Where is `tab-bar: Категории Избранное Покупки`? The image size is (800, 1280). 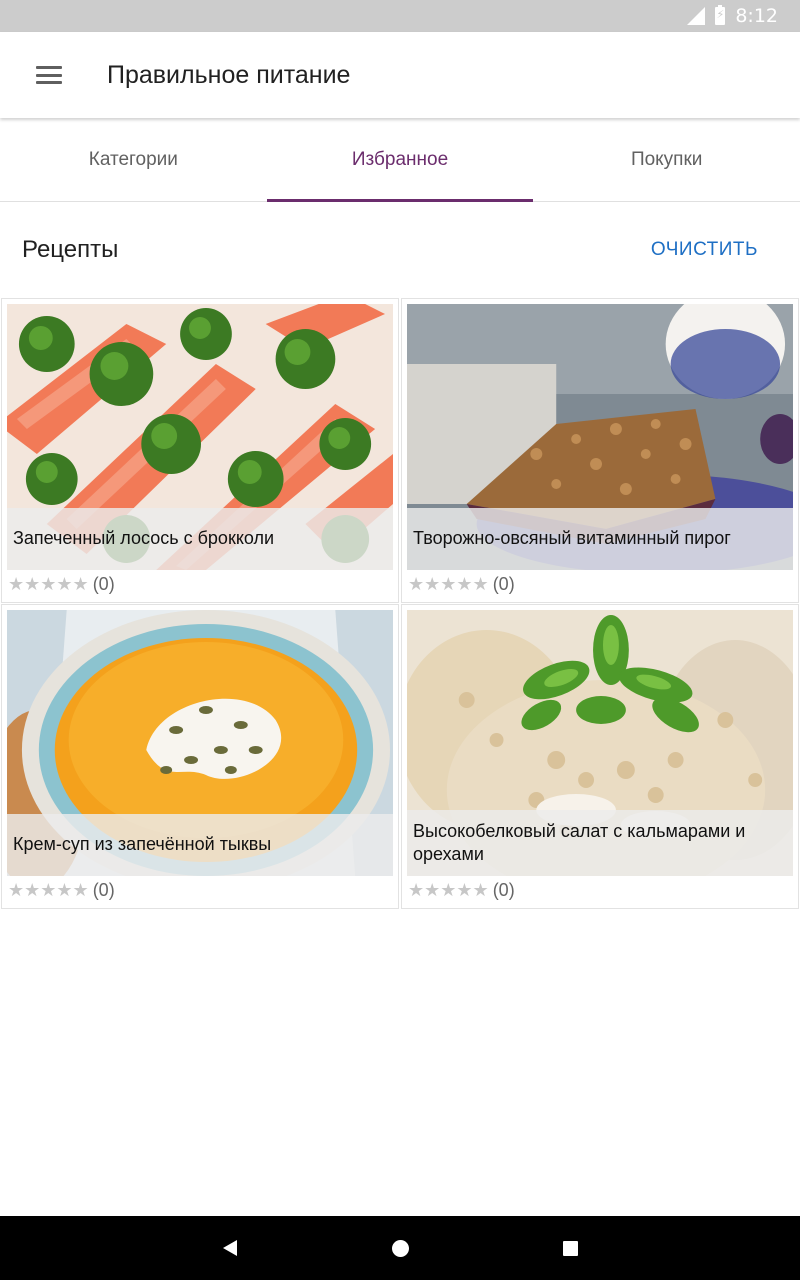 tab-bar: Категории Избранное Покупки is located at coordinates (400, 160).